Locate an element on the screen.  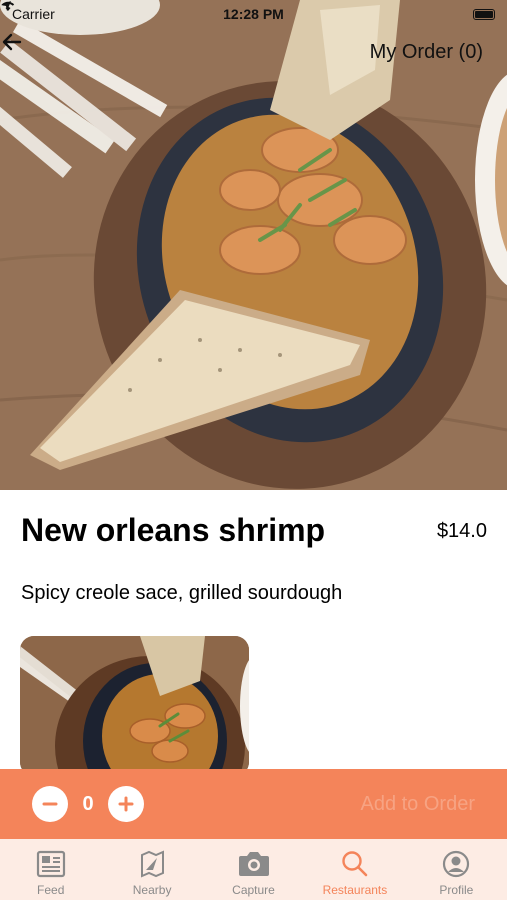
tab-label: Profile is located at coordinates (456, 890).